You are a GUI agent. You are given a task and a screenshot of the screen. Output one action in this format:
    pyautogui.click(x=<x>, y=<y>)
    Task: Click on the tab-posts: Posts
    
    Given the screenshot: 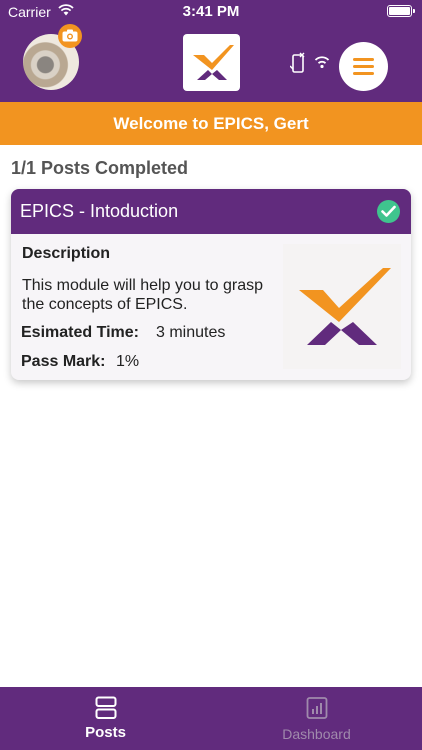 What is the action you would take?
    pyautogui.click(x=105, y=718)
    